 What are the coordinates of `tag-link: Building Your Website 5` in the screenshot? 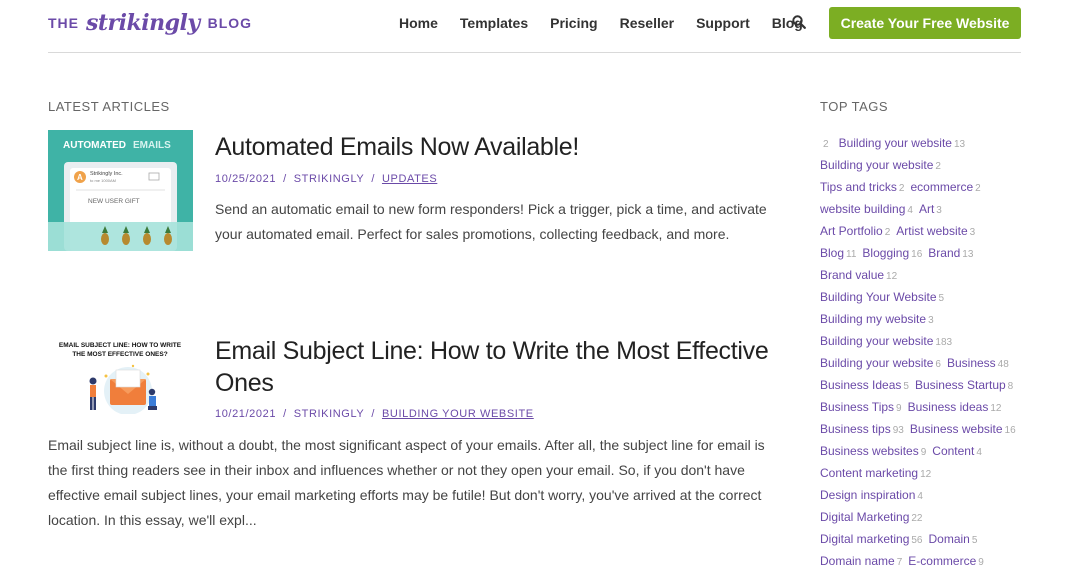 It's located at (882, 297).